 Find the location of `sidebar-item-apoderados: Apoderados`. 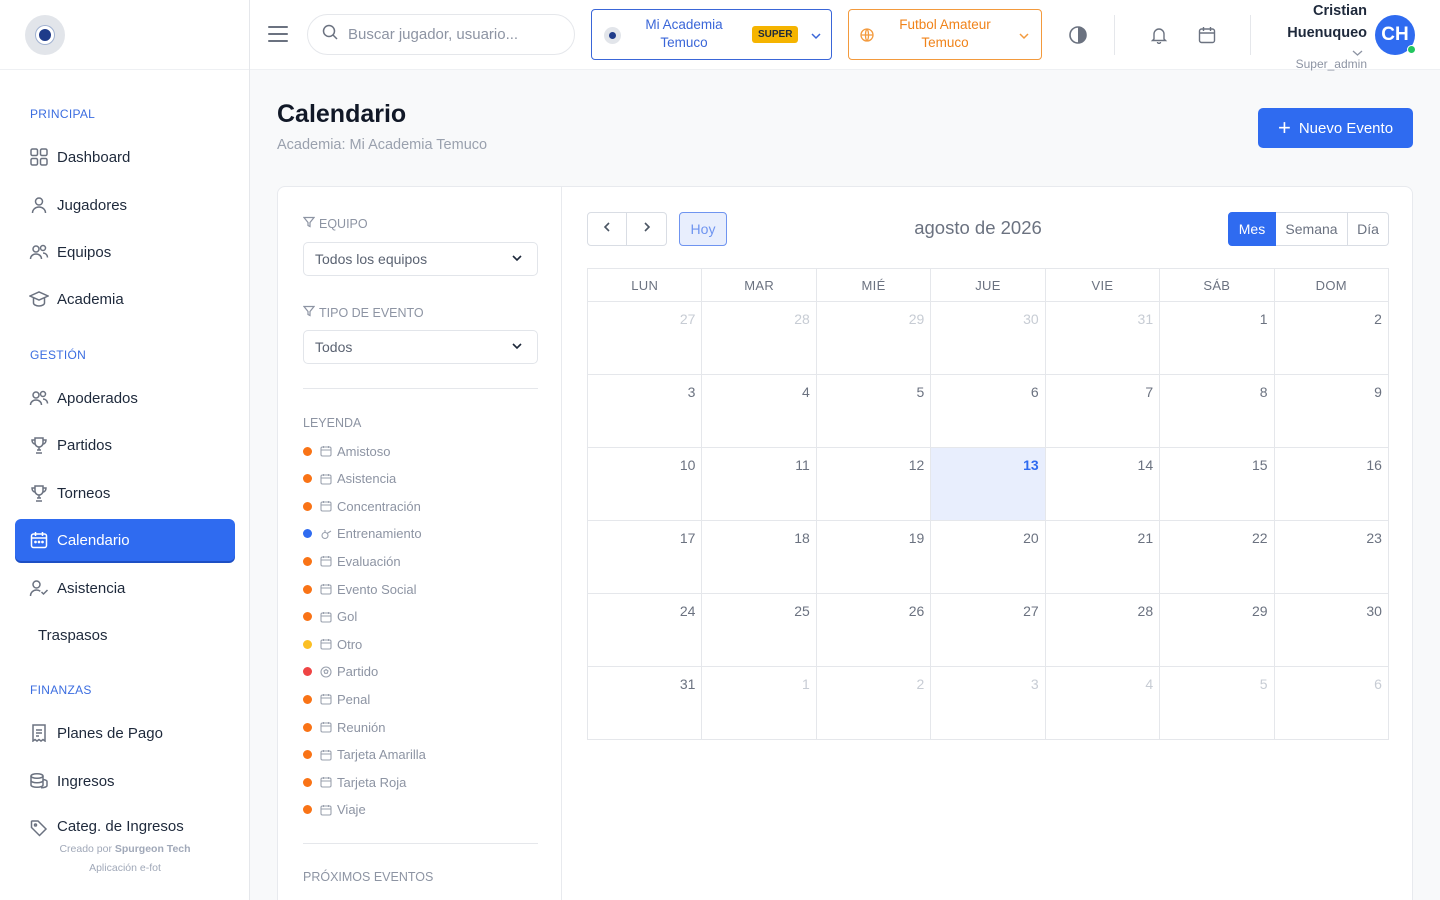

sidebar-item-apoderados: Apoderados is located at coordinates (125, 398).